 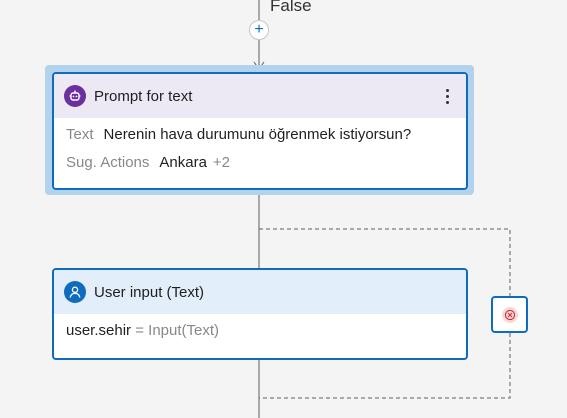 What do you see at coordinates (99, 330) in the screenshot?
I see `variable-name: user.sehir` at bounding box center [99, 330].